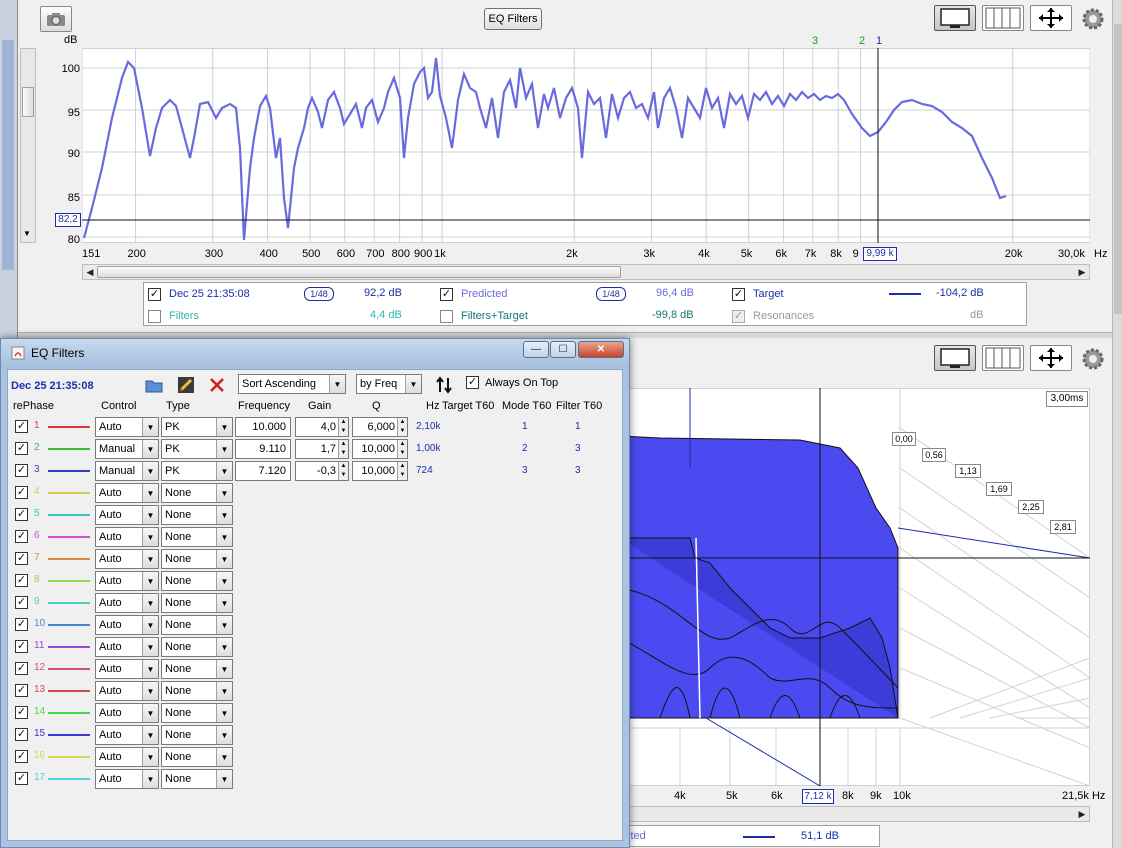  Describe the element at coordinates (154, 294) in the screenshot. I see `measurement-checkbox: ✓` at that location.